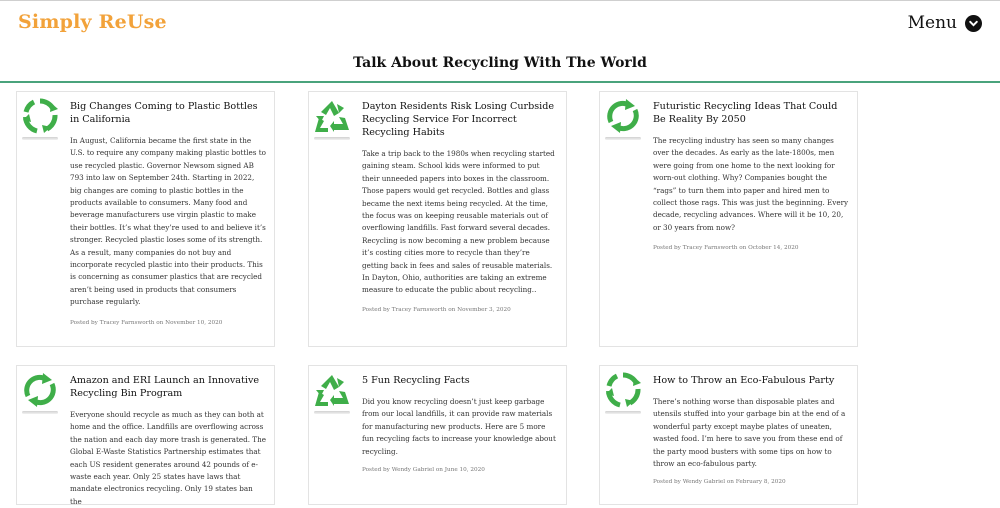 The image size is (1000, 508). What do you see at coordinates (973, 23) in the screenshot?
I see `chevron-down-icon` at bounding box center [973, 23].